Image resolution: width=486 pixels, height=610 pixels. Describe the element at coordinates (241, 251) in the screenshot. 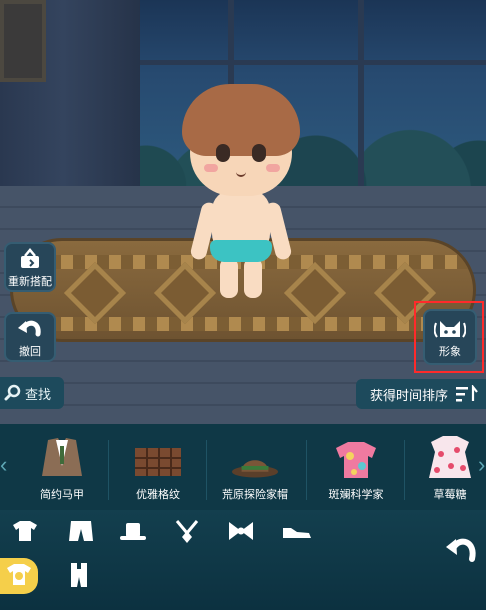

I see `underwear` at that location.